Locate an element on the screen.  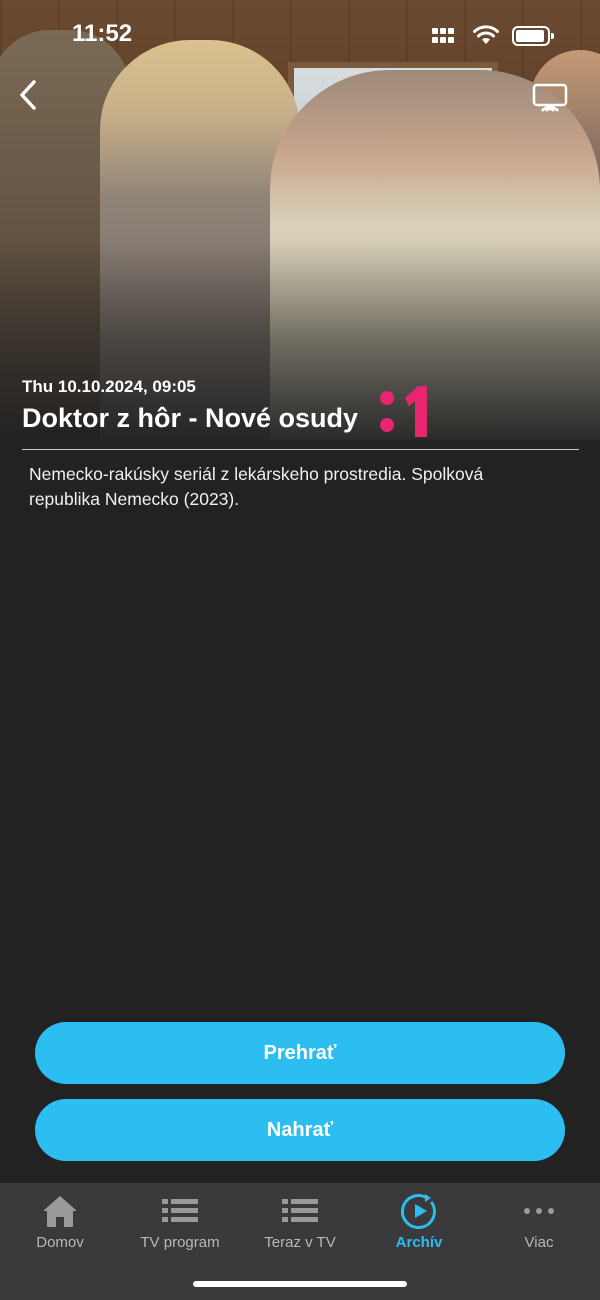
back-chevron-icon is located at coordinates (30, 95).